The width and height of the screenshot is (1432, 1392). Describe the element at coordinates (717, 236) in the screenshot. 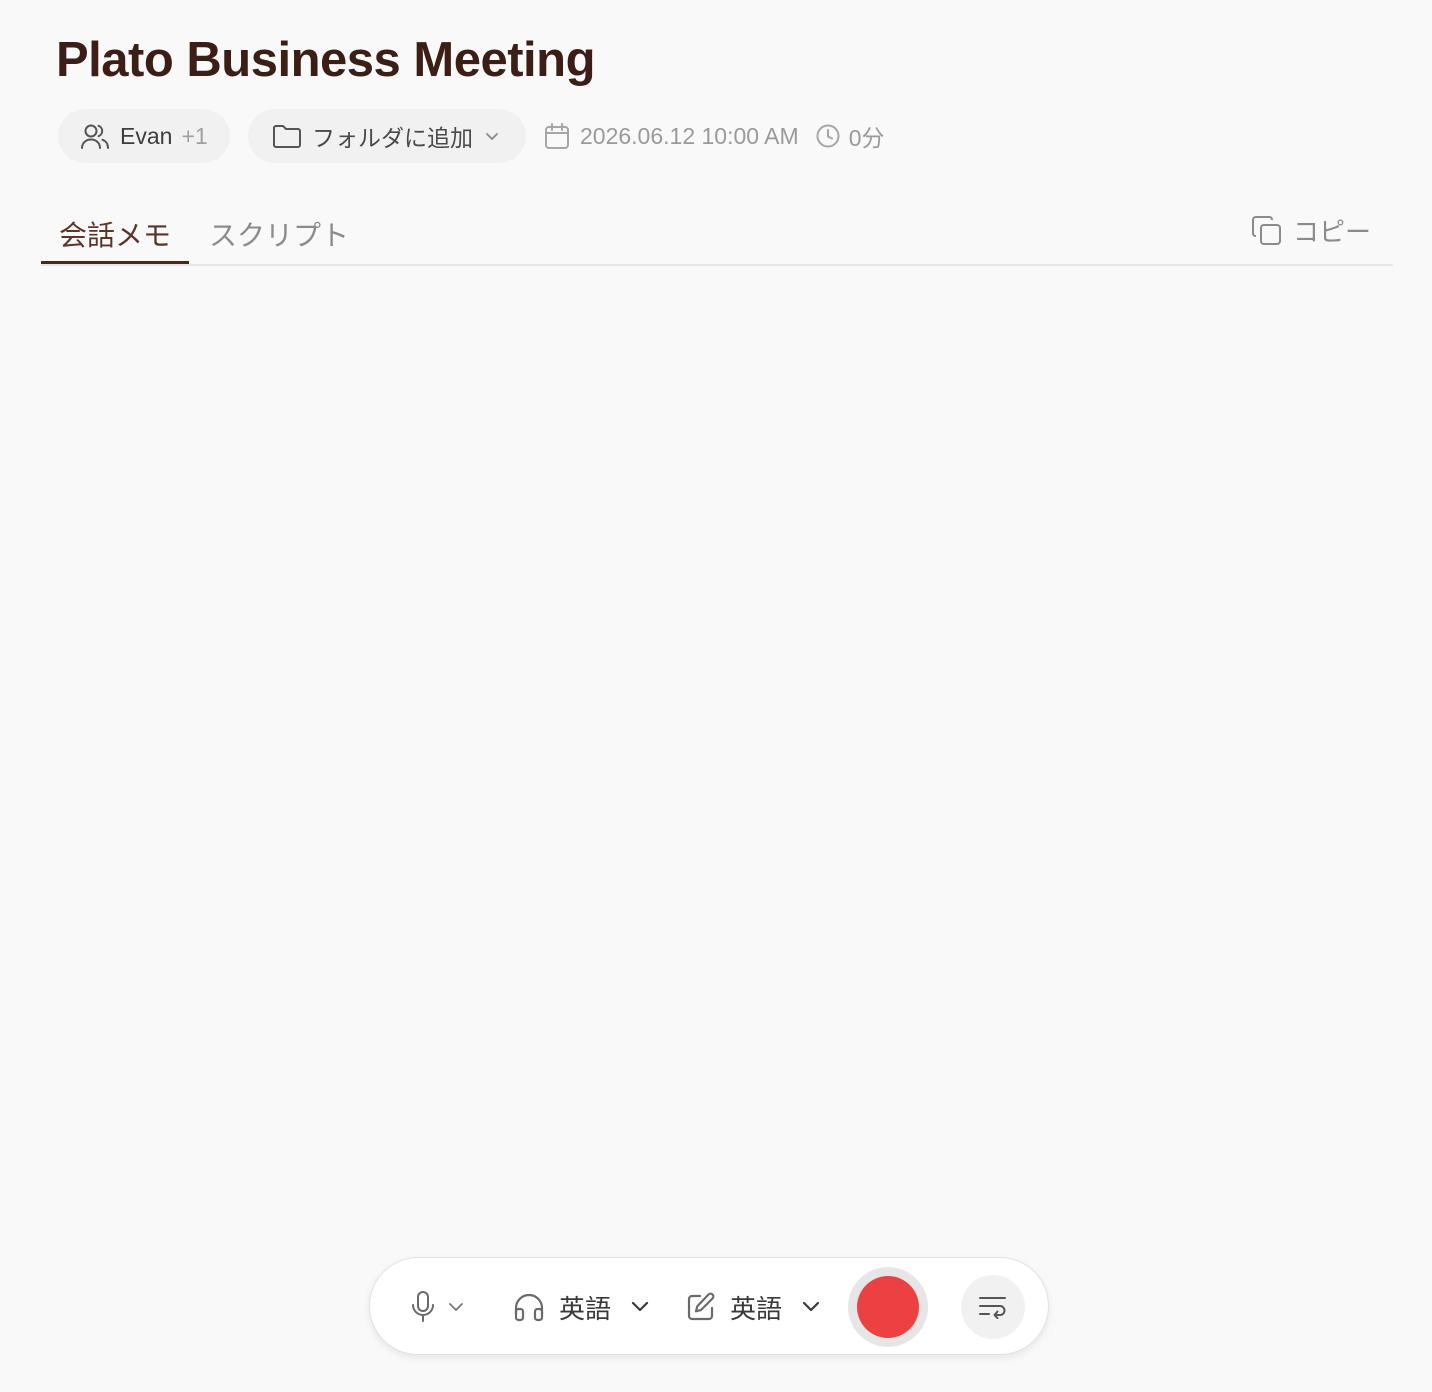

I see `tab-bar: 会話メモ スクリプト コピー` at that location.